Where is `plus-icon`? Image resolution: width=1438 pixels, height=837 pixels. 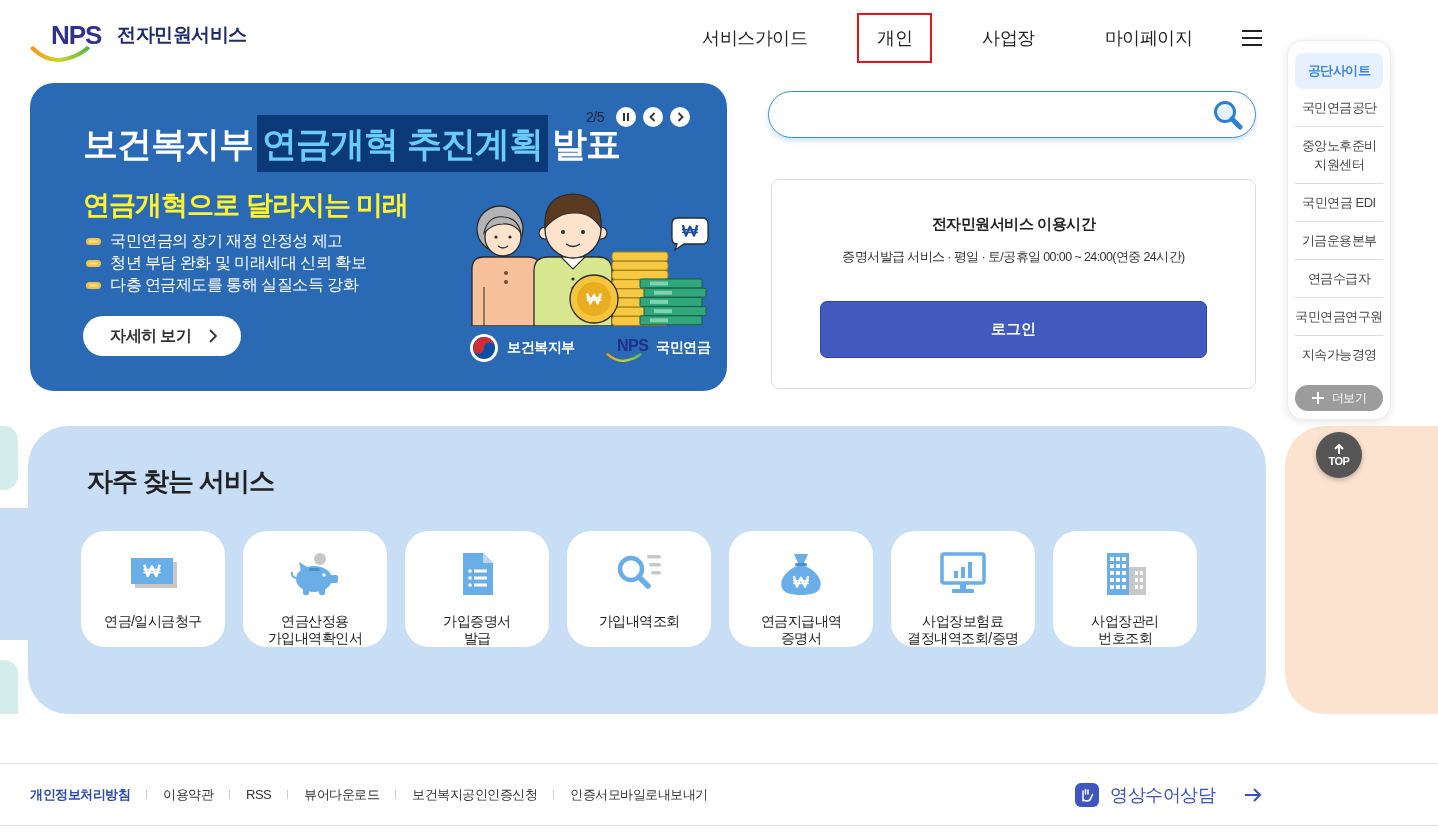 plus-icon is located at coordinates (1317, 398).